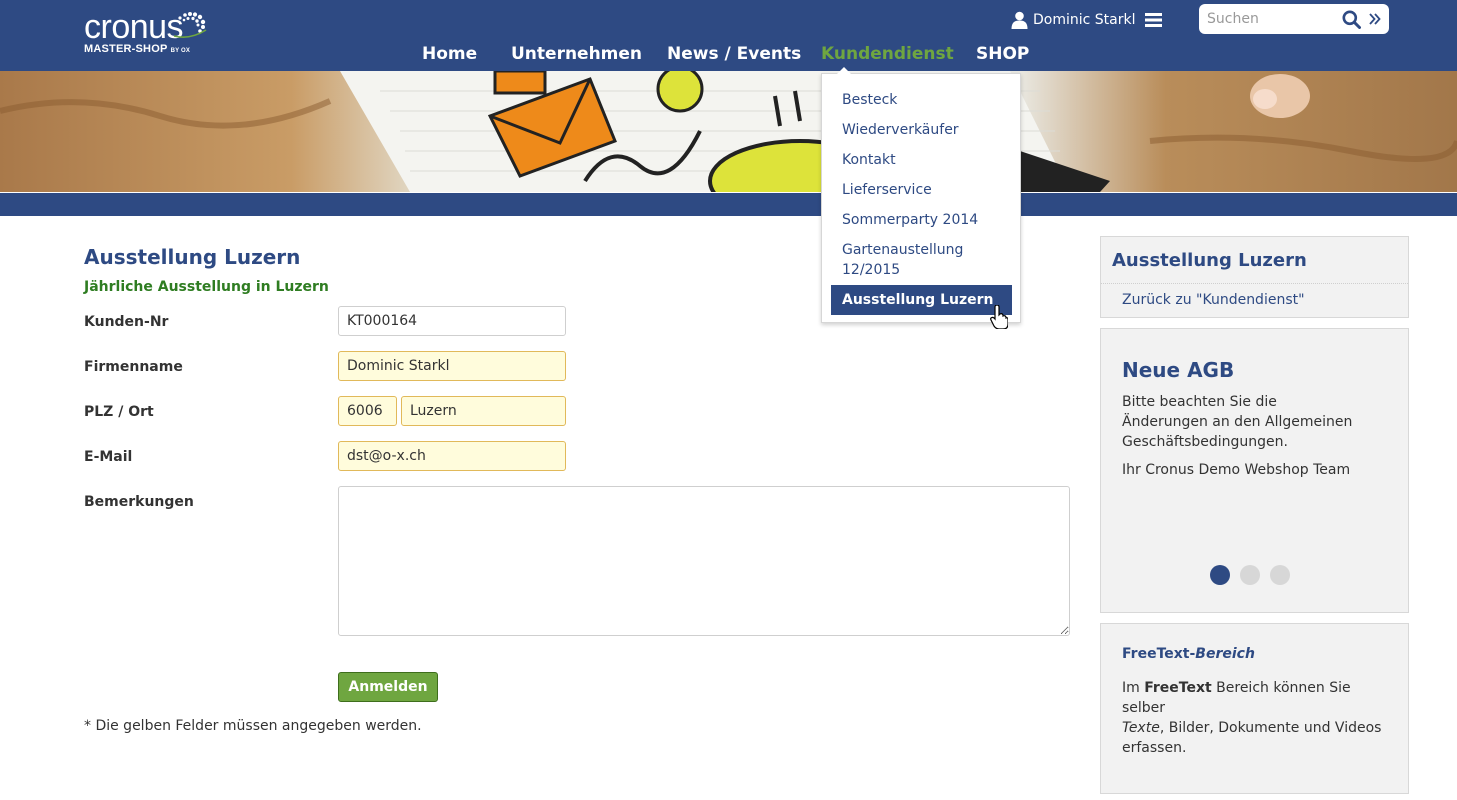 Image resolution: width=1457 pixels, height=800 pixels. What do you see at coordinates (367, 411) in the screenshot?
I see `plz-field` at bounding box center [367, 411].